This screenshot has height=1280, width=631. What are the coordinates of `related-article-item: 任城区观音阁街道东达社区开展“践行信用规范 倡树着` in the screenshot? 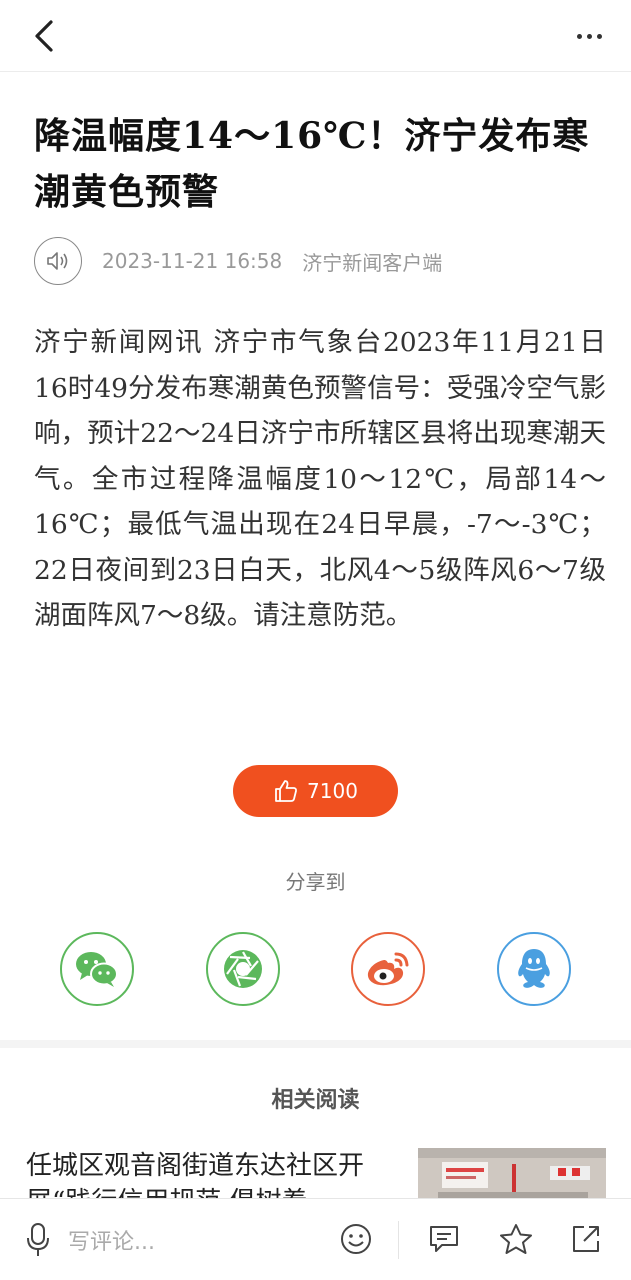 It's located at (316, 1174).